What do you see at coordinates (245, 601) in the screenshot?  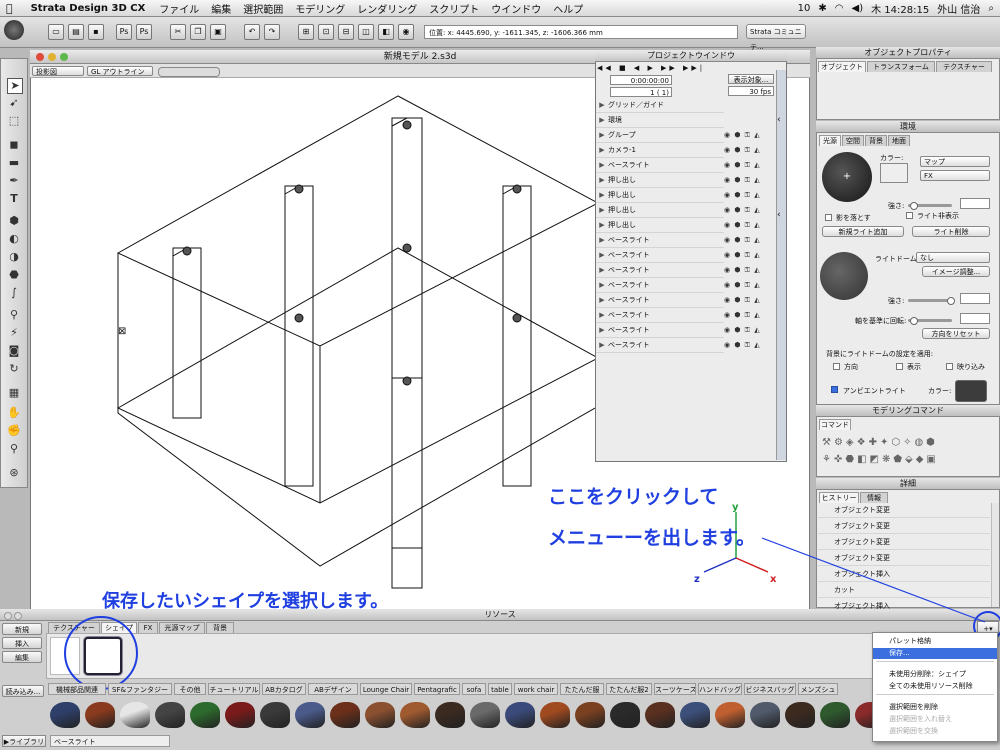 I see `annotation-select-shape: 保存したいシェイプを選択します。` at bounding box center [245, 601].